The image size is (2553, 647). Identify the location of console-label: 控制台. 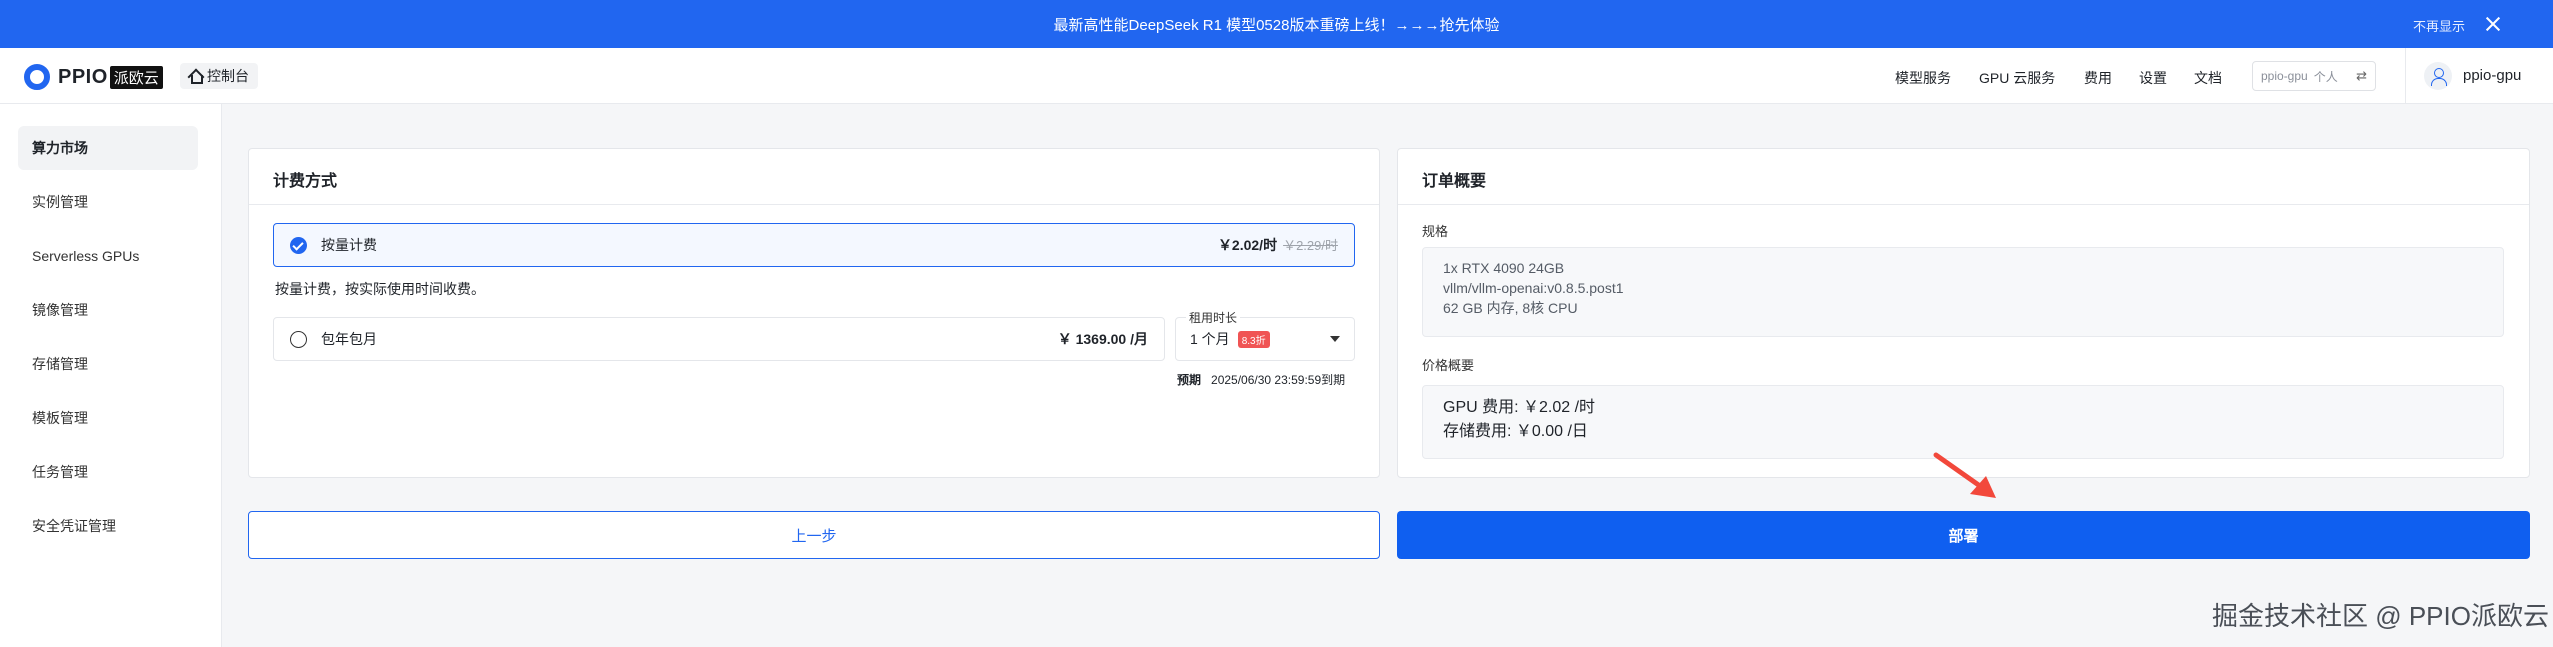
(228, 76).